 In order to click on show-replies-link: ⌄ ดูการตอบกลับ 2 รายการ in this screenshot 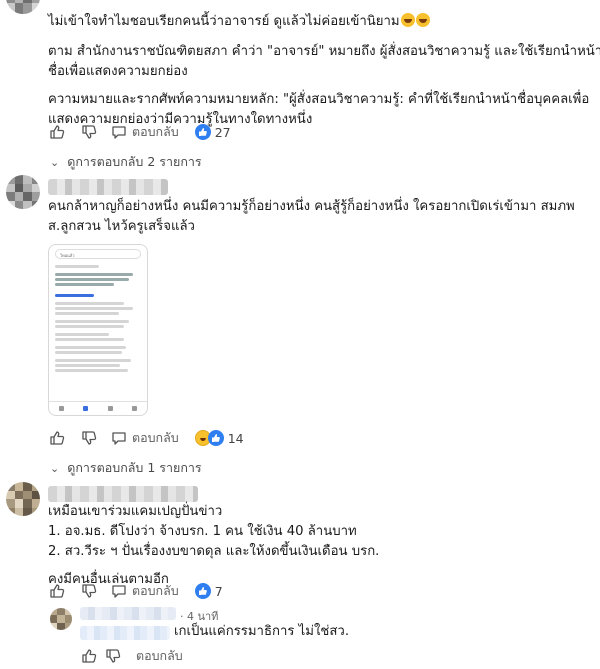, I will do `click(126, 162)`.